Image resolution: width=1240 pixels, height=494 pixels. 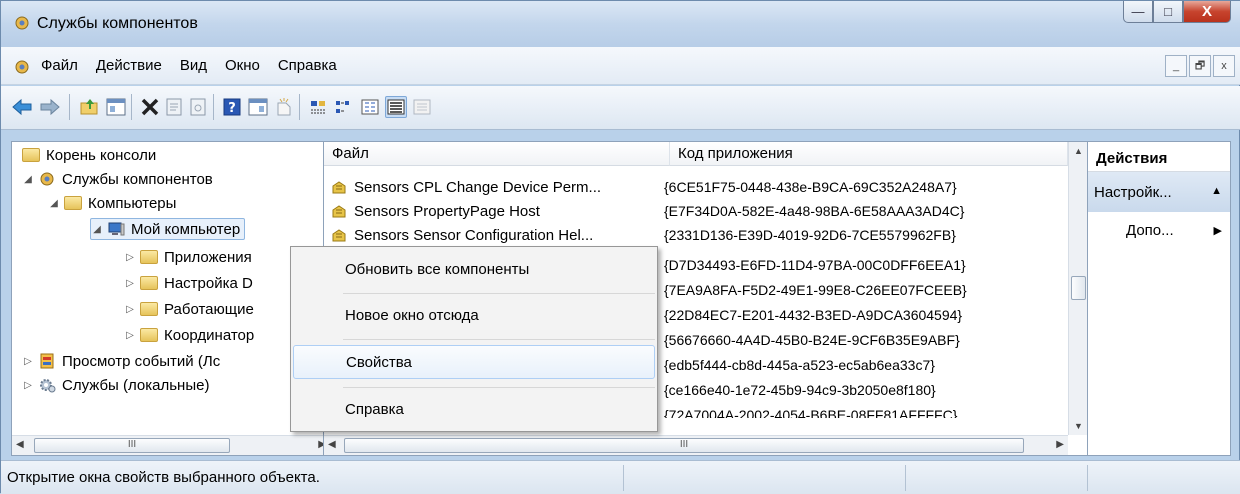 What do you see at coordinates (50, 107) in the screenshot?
I see `forward-icon` at bounding box center [50, 107].